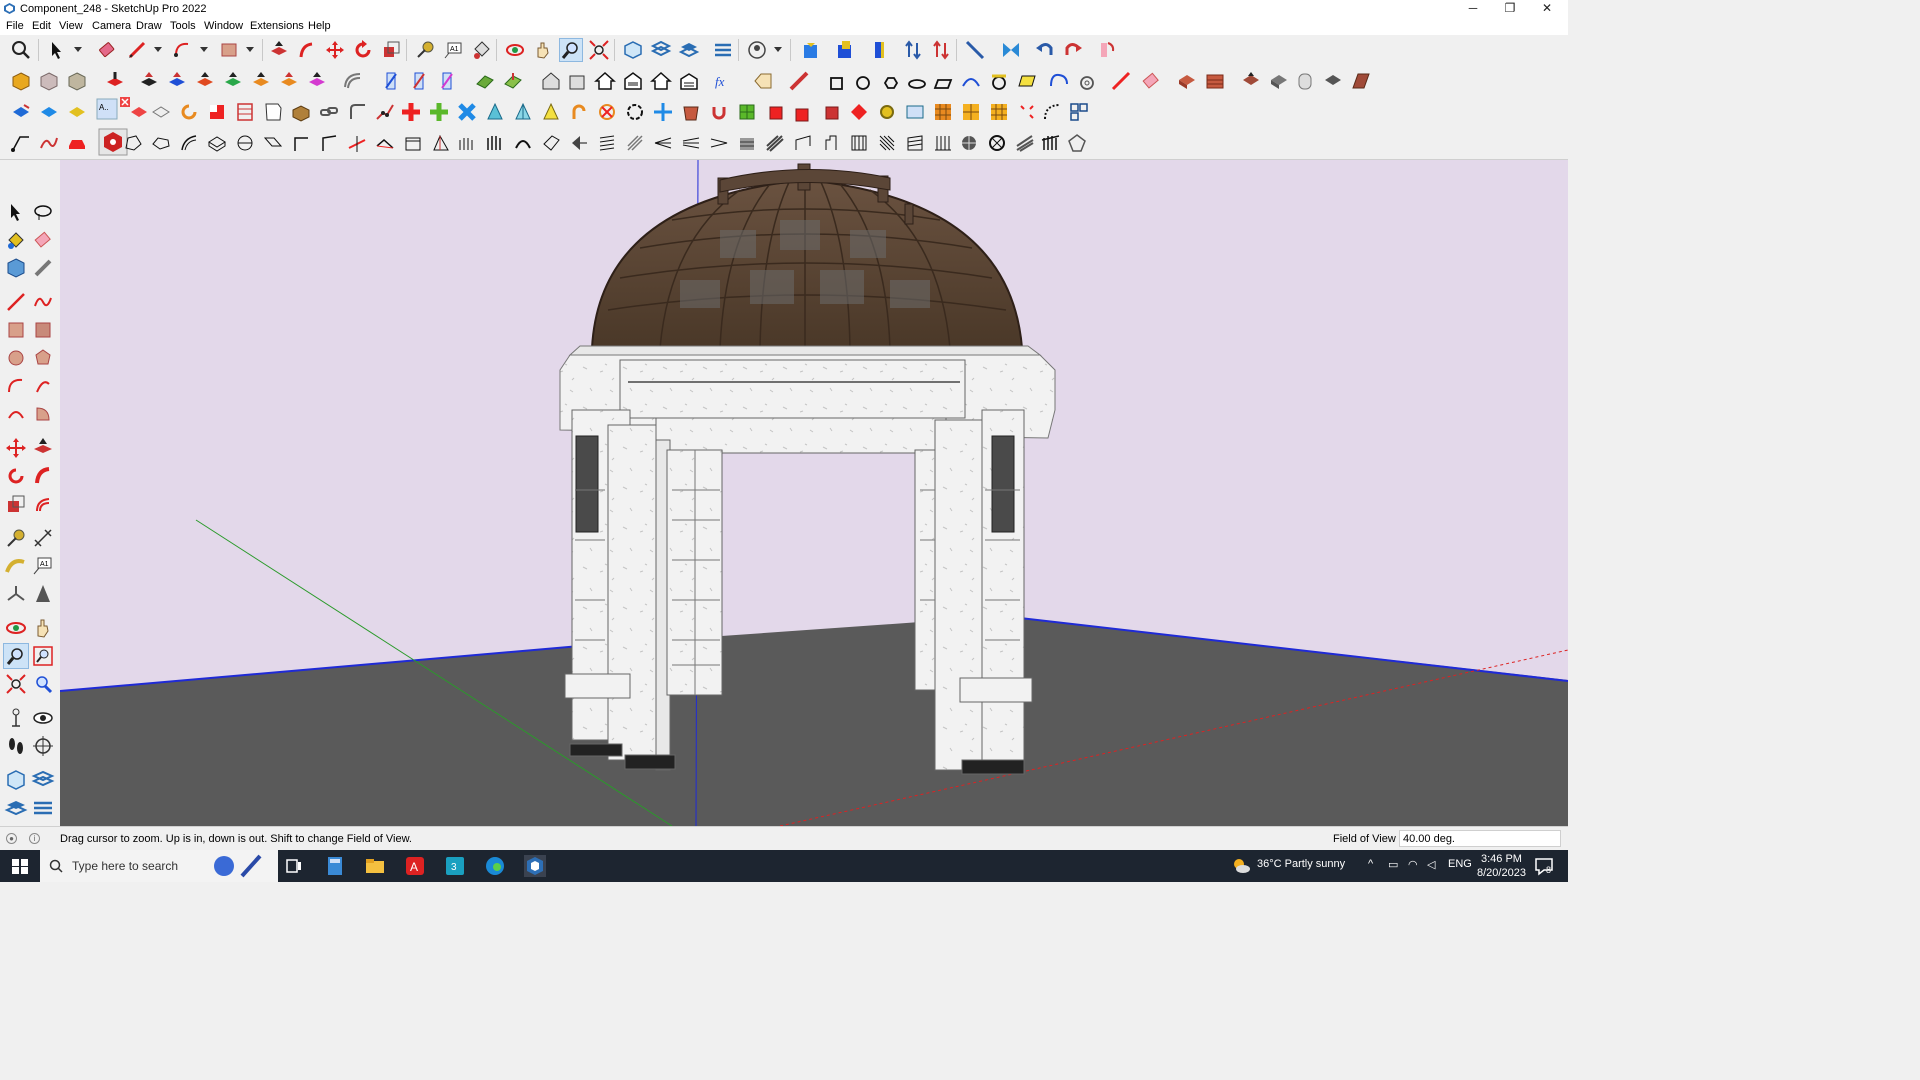 Image resolution: width=1920 pixels, height=1080 pixels. Describe the element at coordinates (245, 112) in the screenshot. I see `stack-icon` at that location.